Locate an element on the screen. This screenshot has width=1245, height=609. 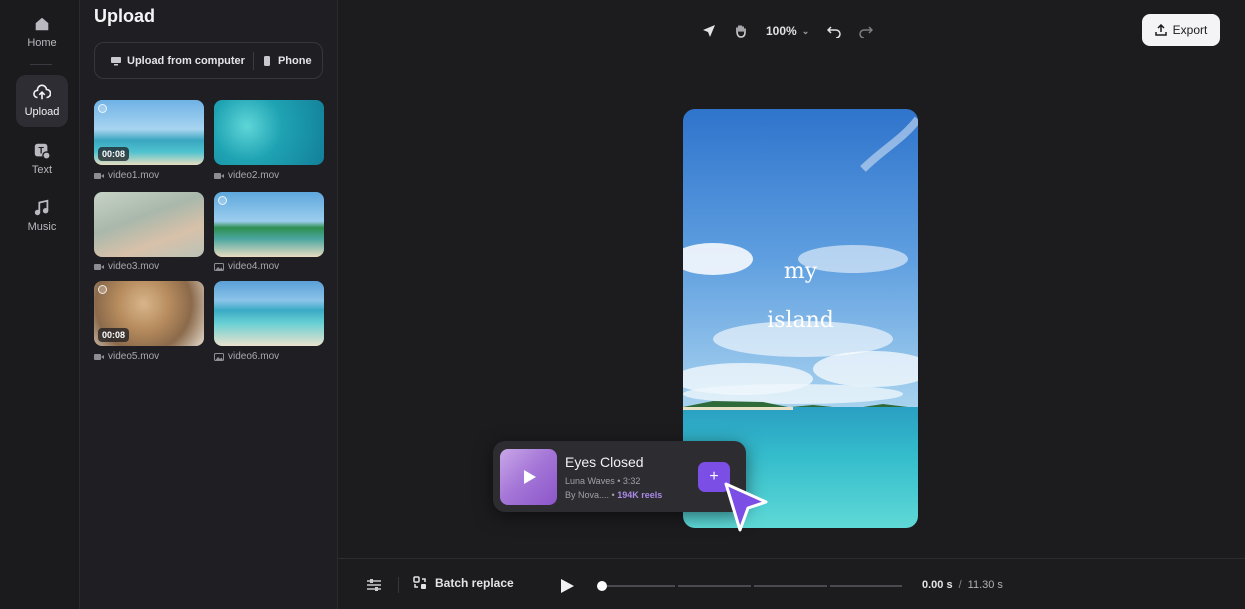
export-button: Export is located at coordinates (1181, 30).